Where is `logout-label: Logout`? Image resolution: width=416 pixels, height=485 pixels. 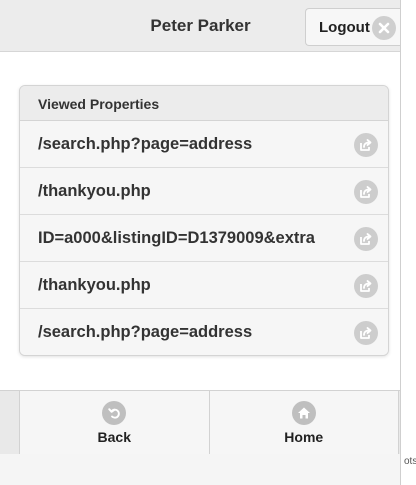 logout-label: Logout is located at coordinates (344, 27).